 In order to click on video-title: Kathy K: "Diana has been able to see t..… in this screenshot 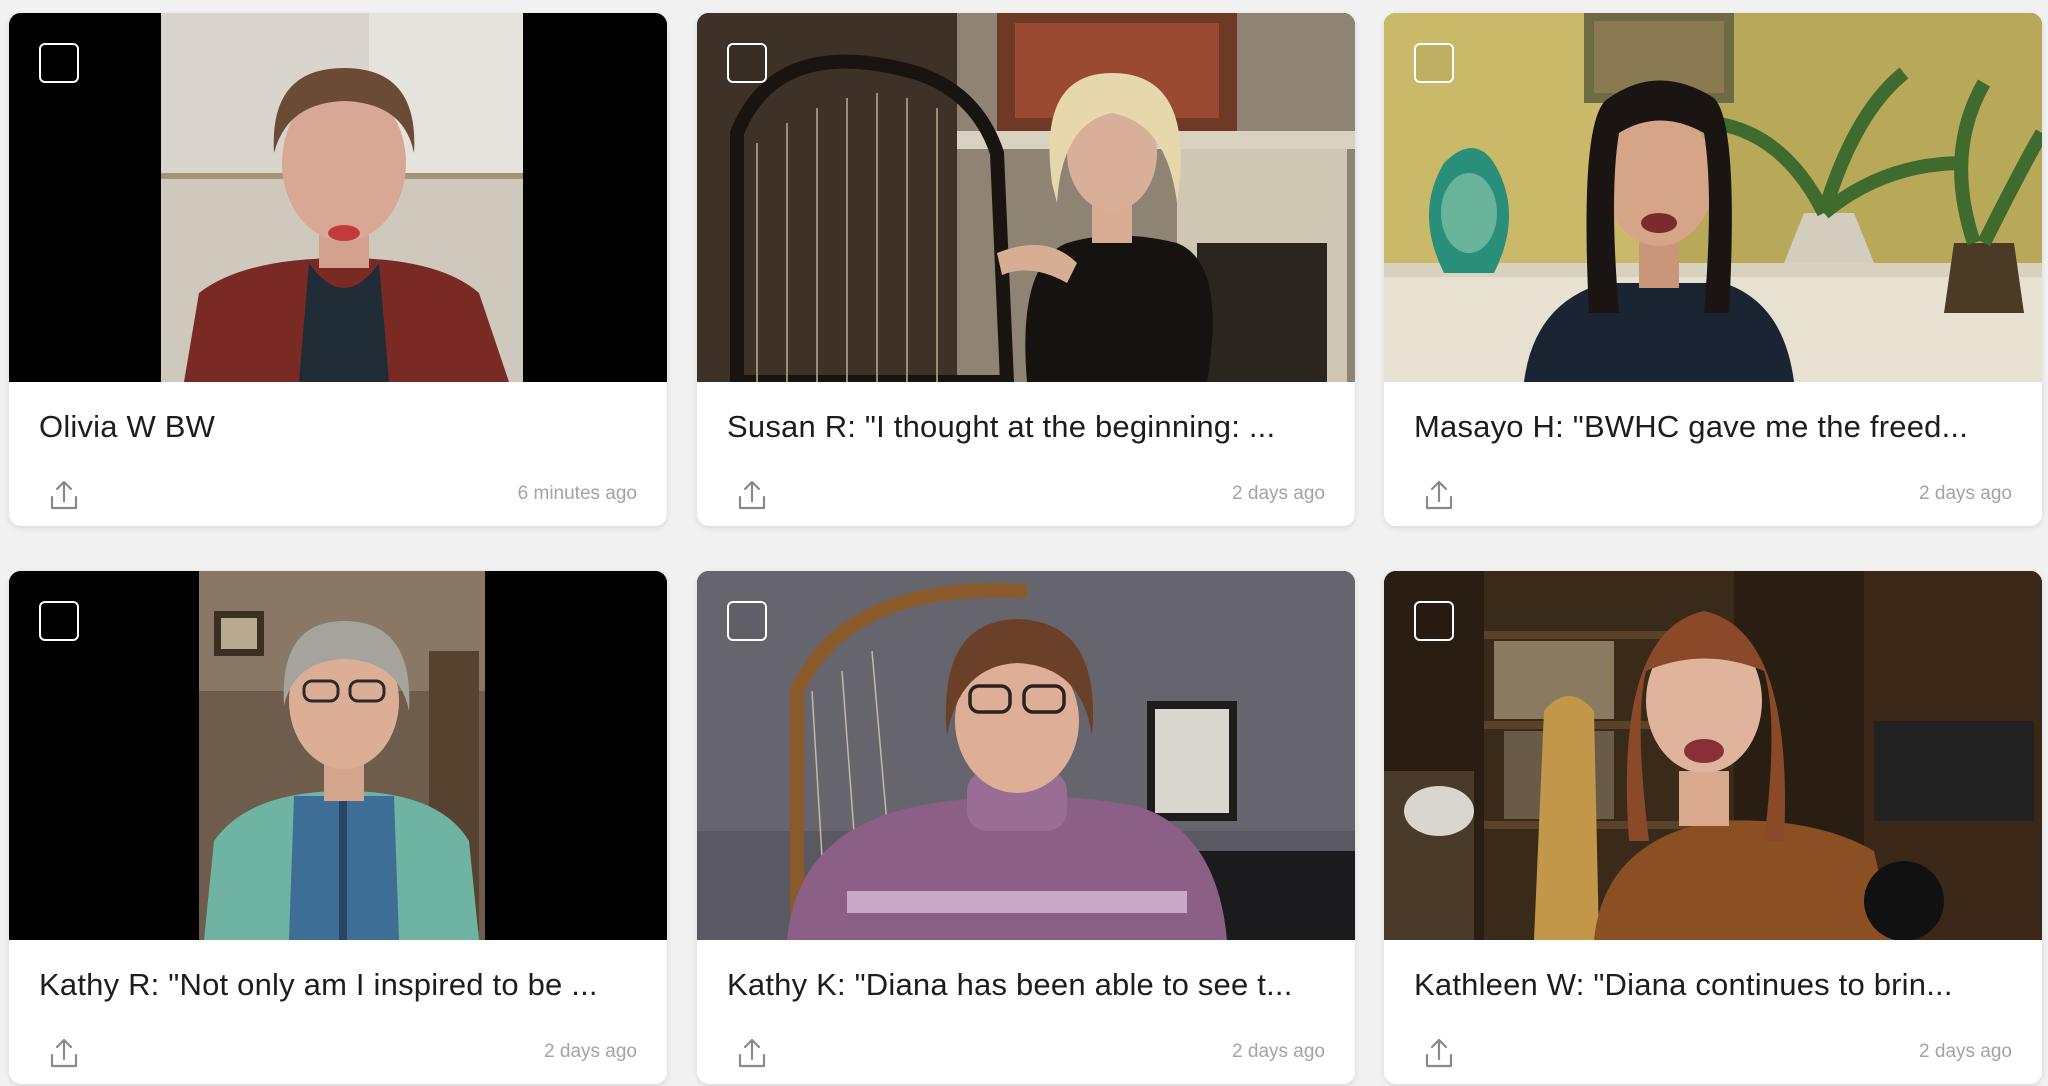, I will do `click(1027, 985)`.